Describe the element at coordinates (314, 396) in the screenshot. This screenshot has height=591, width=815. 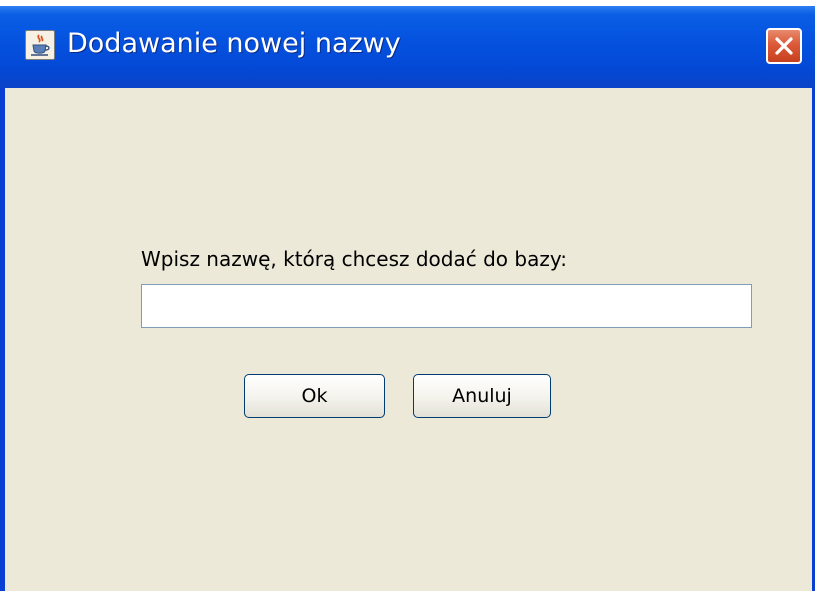
I see `ok-button: Ok` at that location.